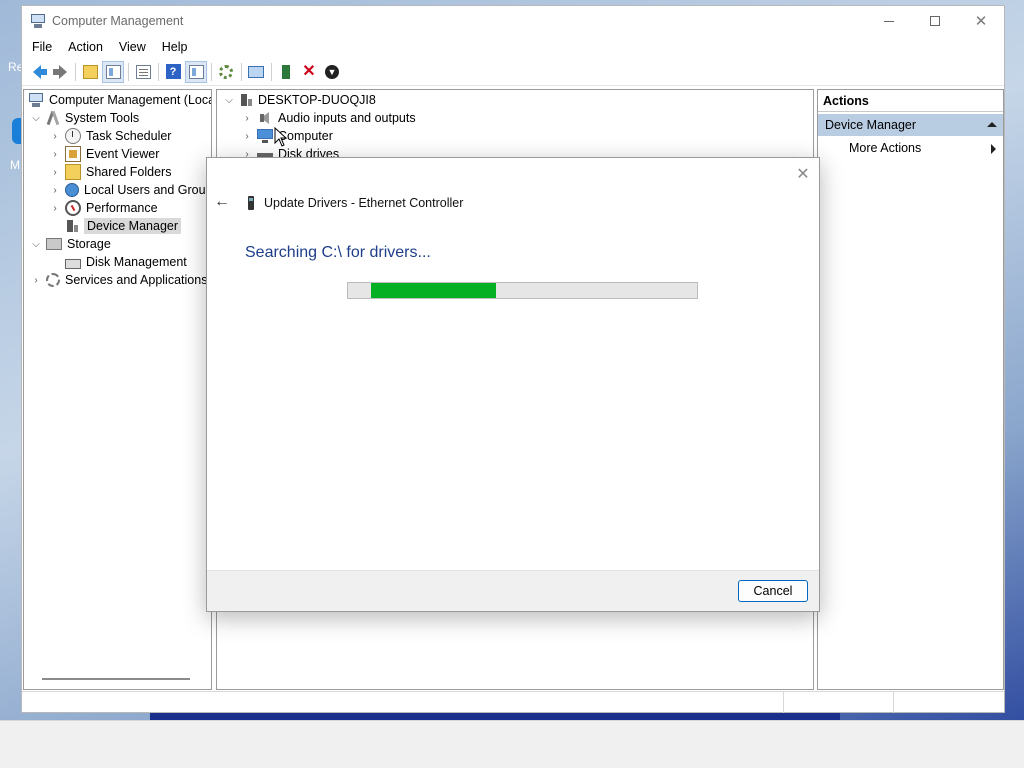 Image resolution: width=1024 pixels, height=768 pixels. Describe the element at coordinates (54, 244) in the screenshot. I see `storage-icon` at that location.